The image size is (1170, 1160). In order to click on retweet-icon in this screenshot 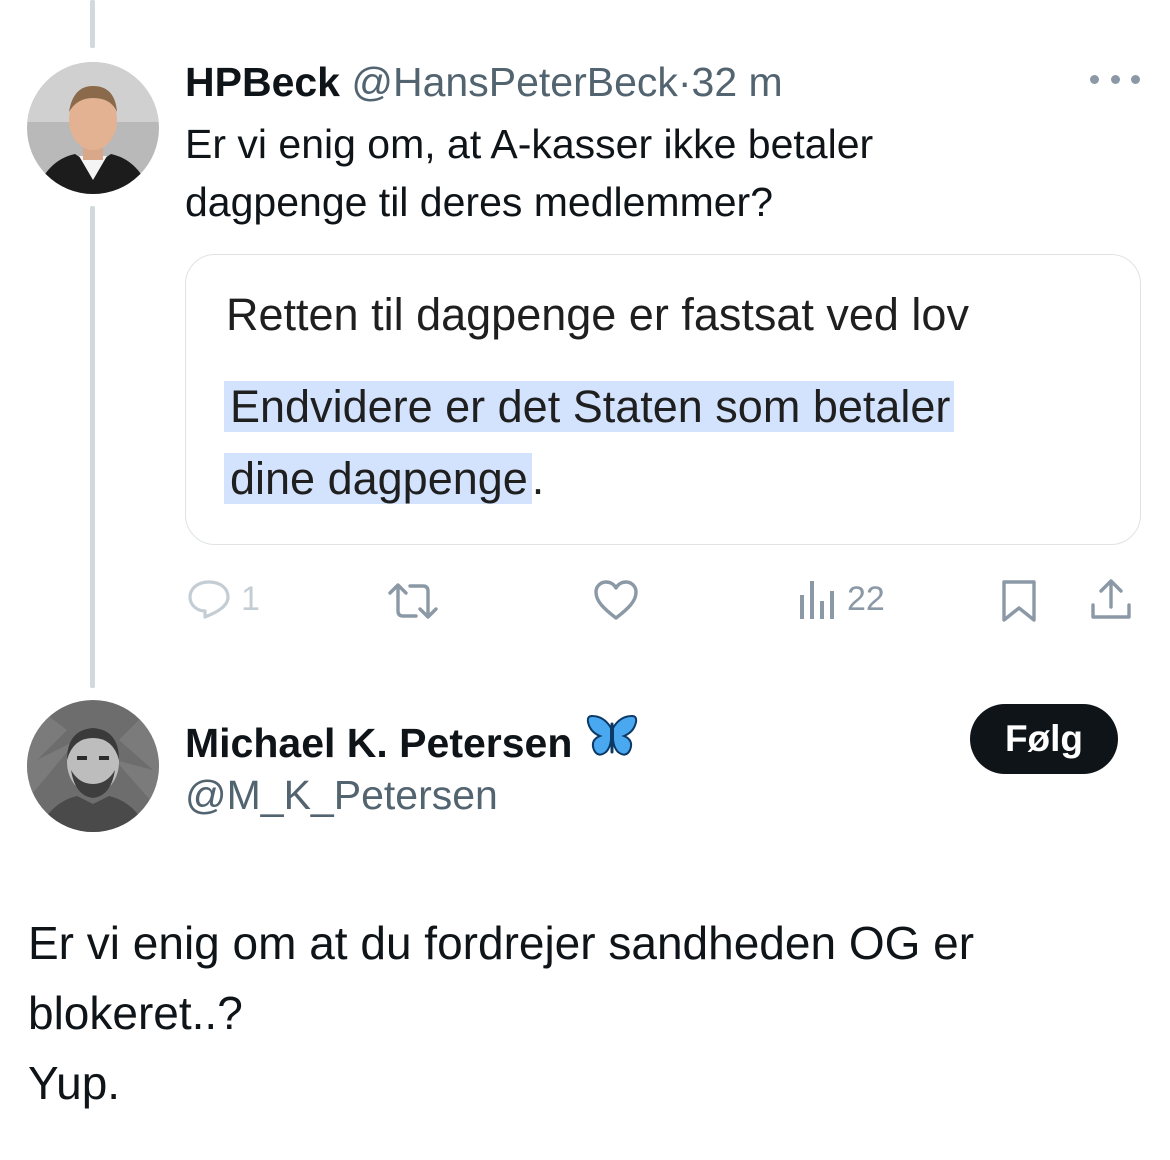, I will do `click(413, 601)`.